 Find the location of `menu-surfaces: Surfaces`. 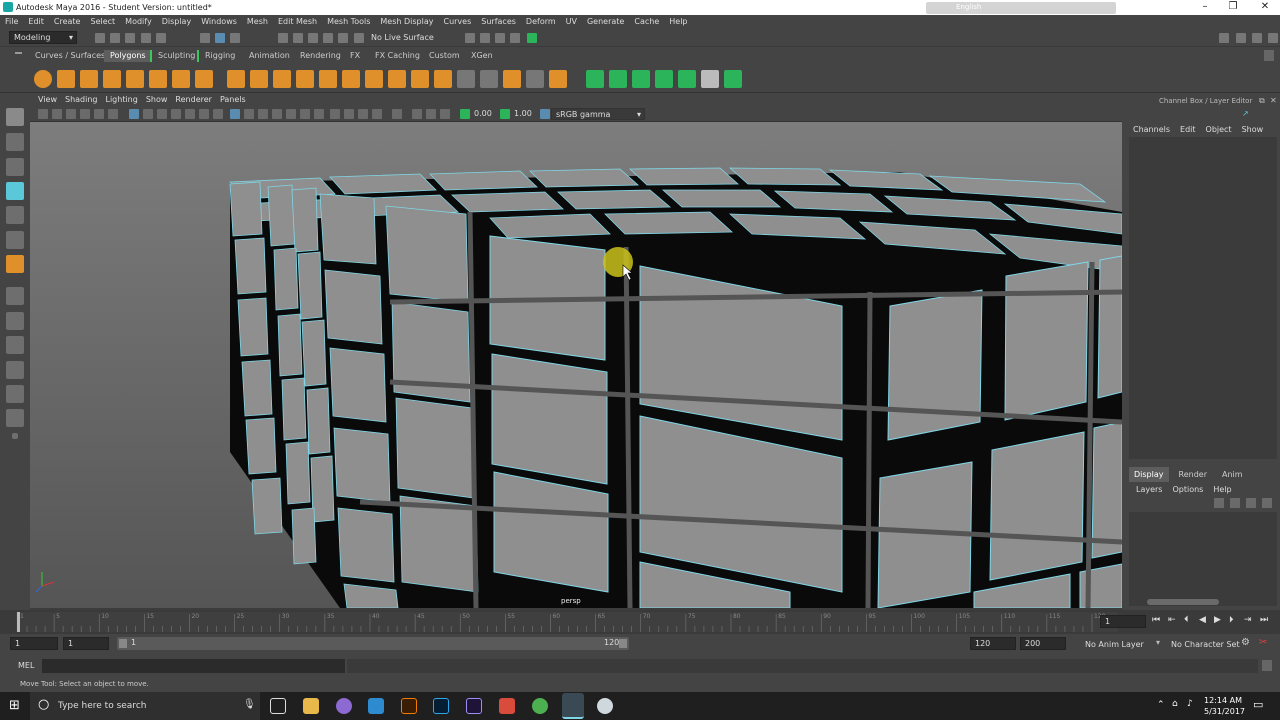

menu-surfaces: Surfaces is located at coordinates (498, 22).